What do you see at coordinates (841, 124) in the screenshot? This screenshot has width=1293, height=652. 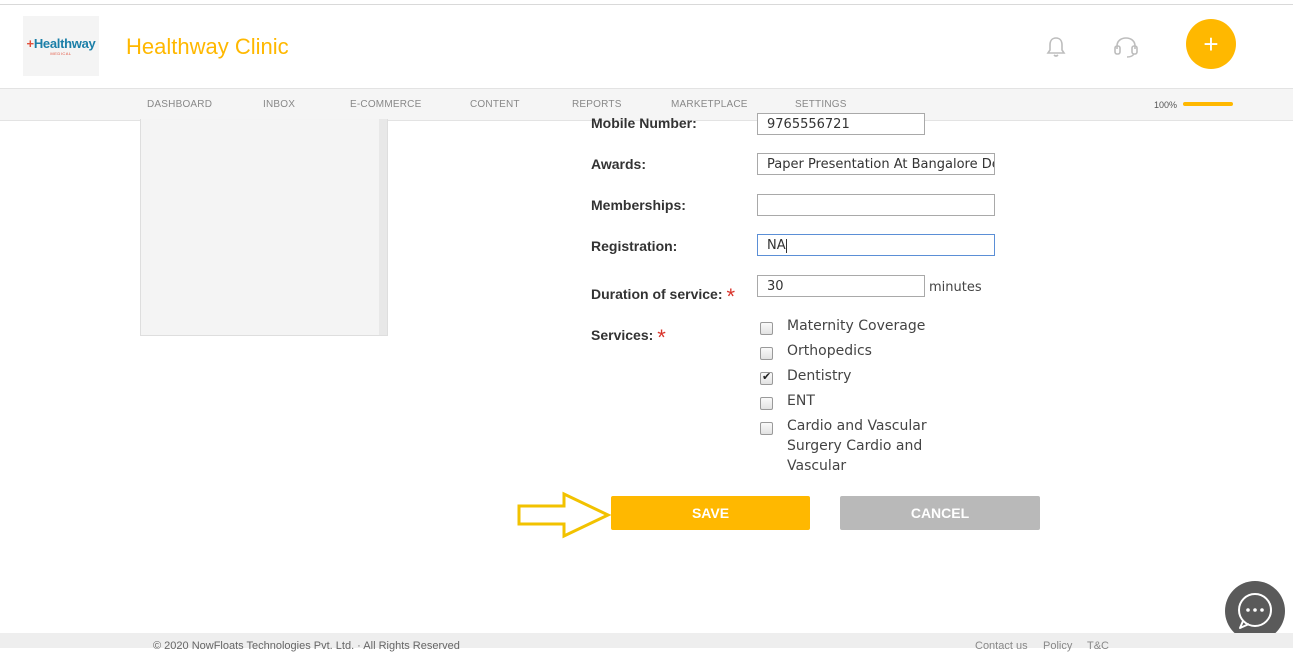 I see `mobile-field: 9765556721` at bounding box center [841, 124].